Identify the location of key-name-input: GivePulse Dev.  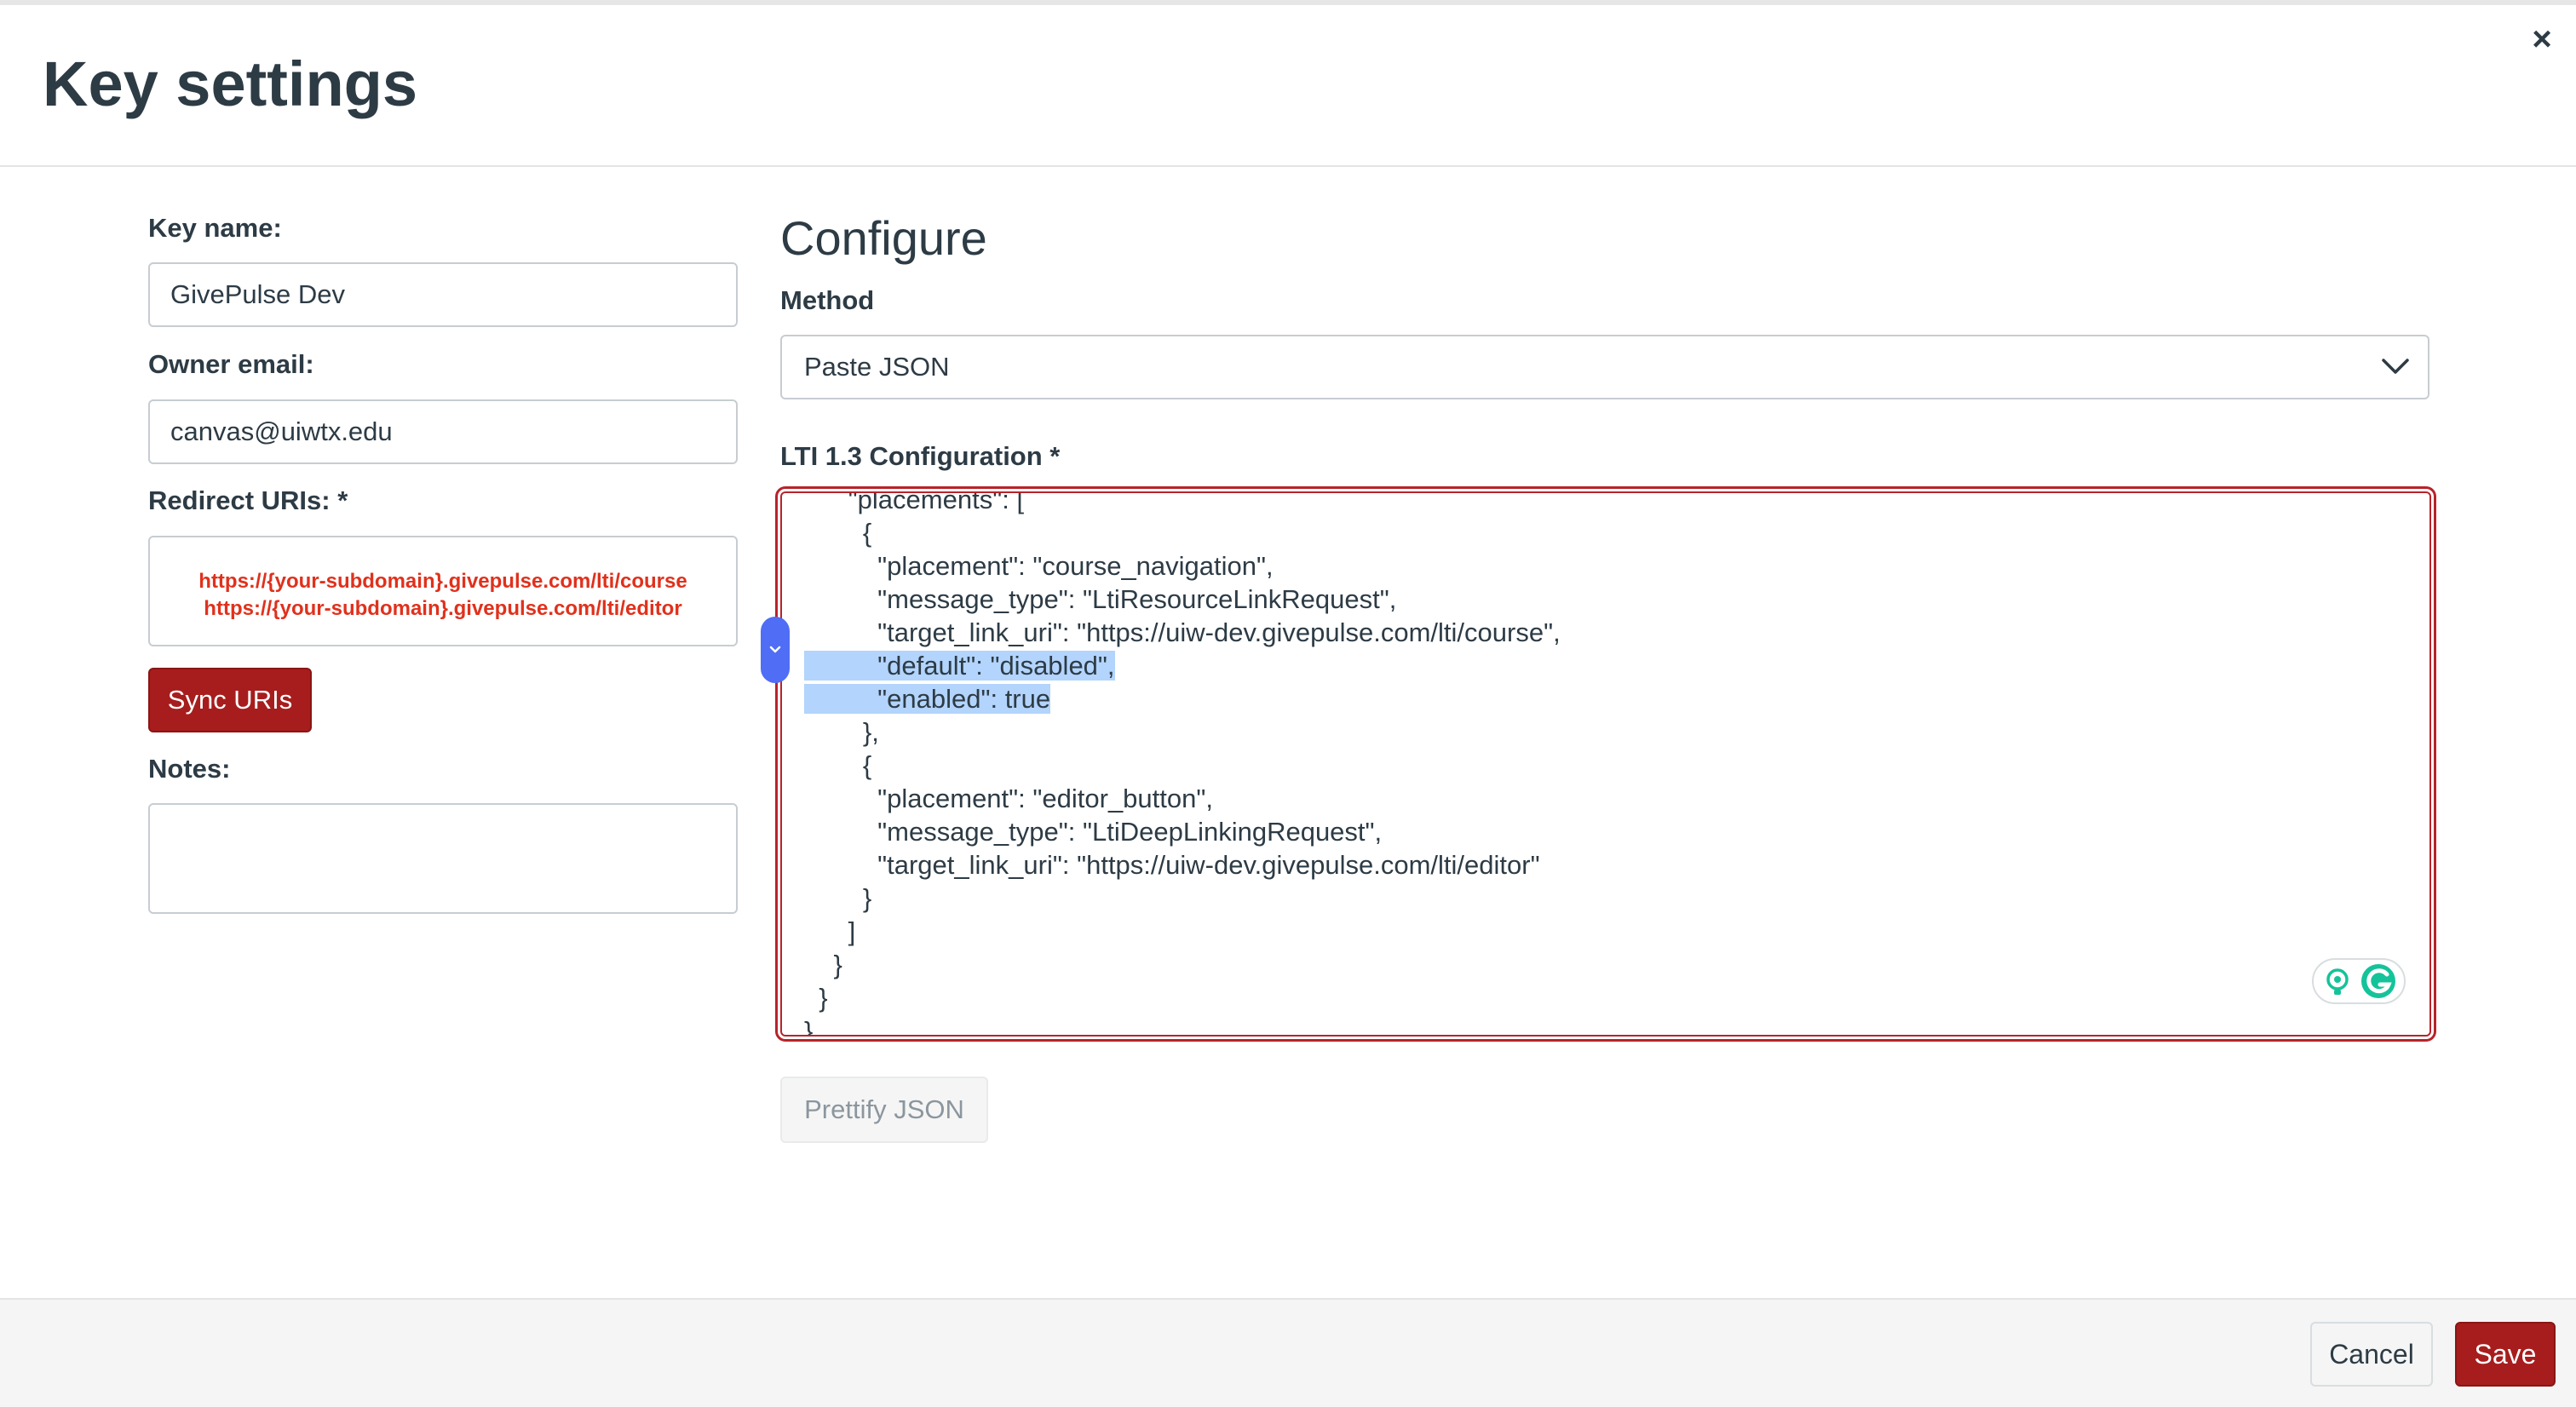
(443, 294).